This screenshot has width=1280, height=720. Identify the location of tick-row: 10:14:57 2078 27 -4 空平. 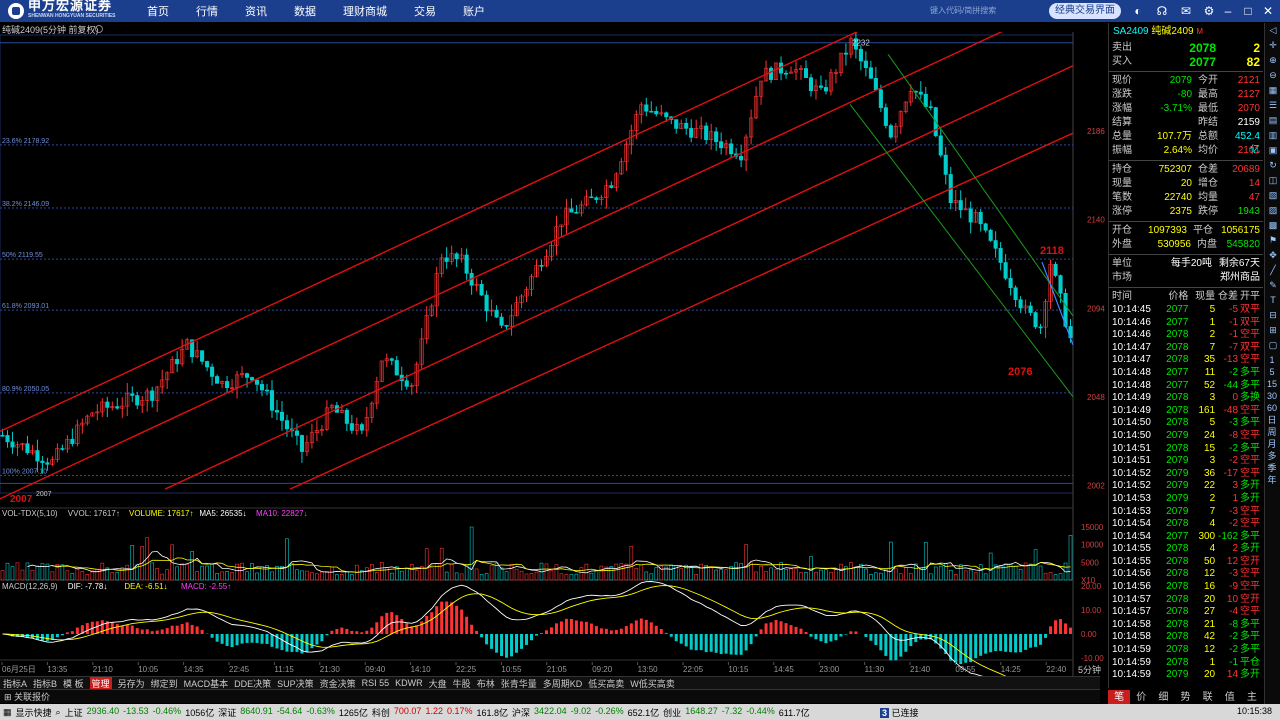
(1186, 612).